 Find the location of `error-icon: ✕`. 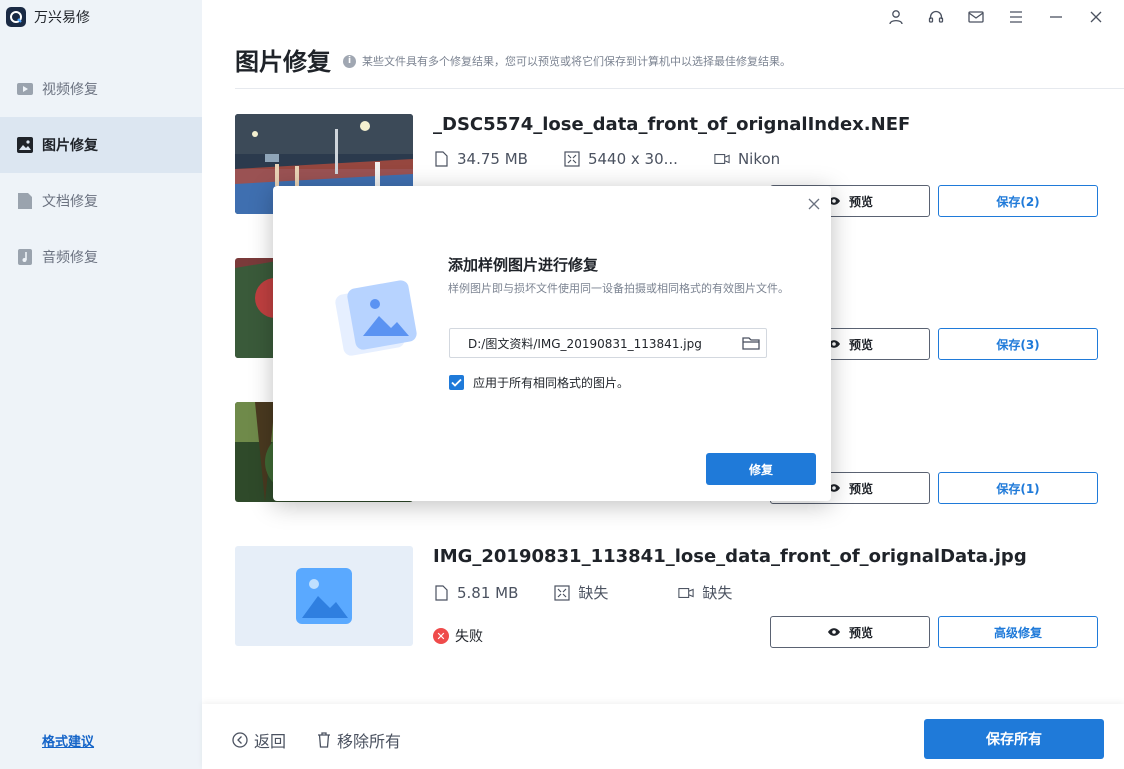

error-icon: ✕ is located at coordinates (441, 636).